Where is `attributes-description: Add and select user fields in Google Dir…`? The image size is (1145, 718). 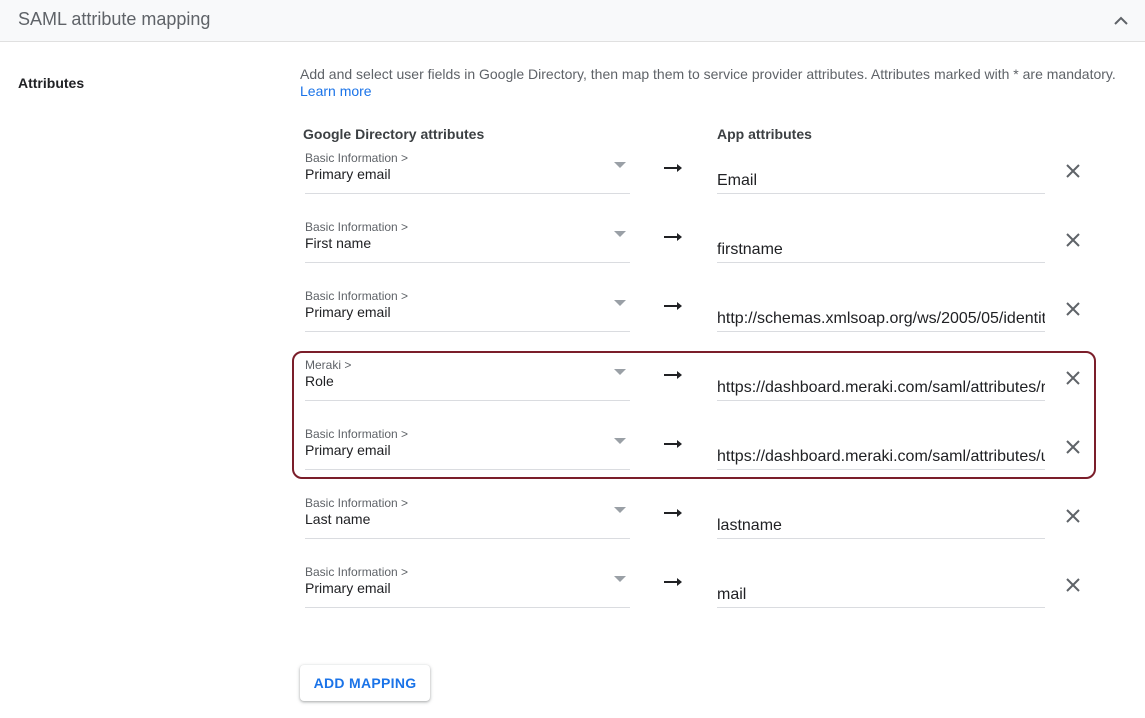
attributes-description: Add and select user fields in Google Dir… is located at coordinates (715, 83).